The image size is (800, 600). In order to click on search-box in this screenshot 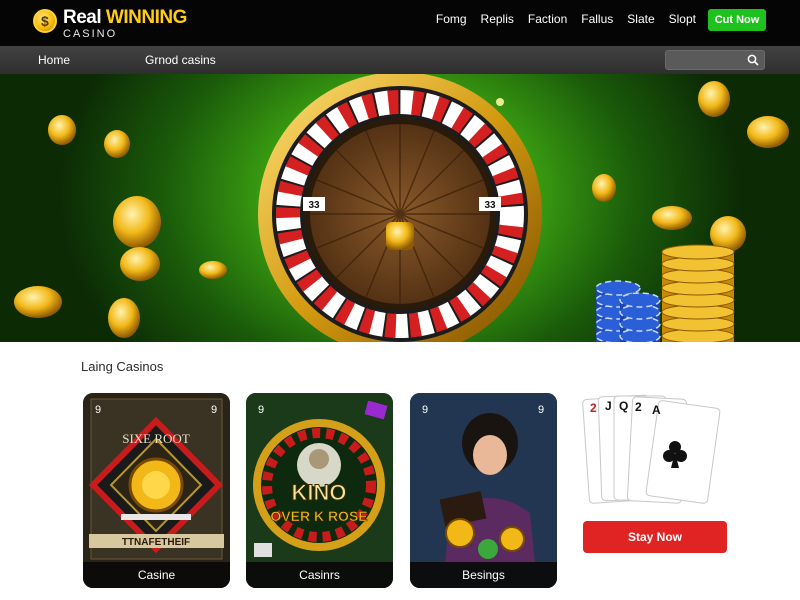, I will do `click(715, 60)`.